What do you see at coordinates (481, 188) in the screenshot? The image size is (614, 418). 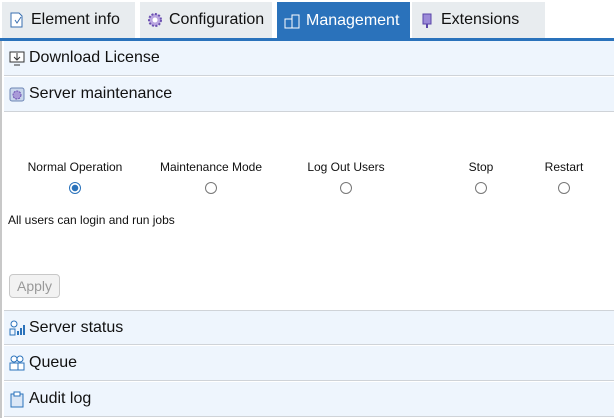 I see `radio-stop` at bounding box center [481, 188].